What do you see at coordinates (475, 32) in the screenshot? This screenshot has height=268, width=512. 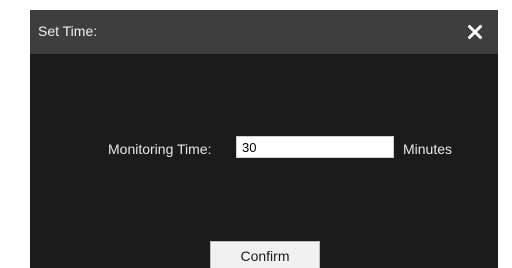 I see `close-icon` at bounding box center [475, 32].